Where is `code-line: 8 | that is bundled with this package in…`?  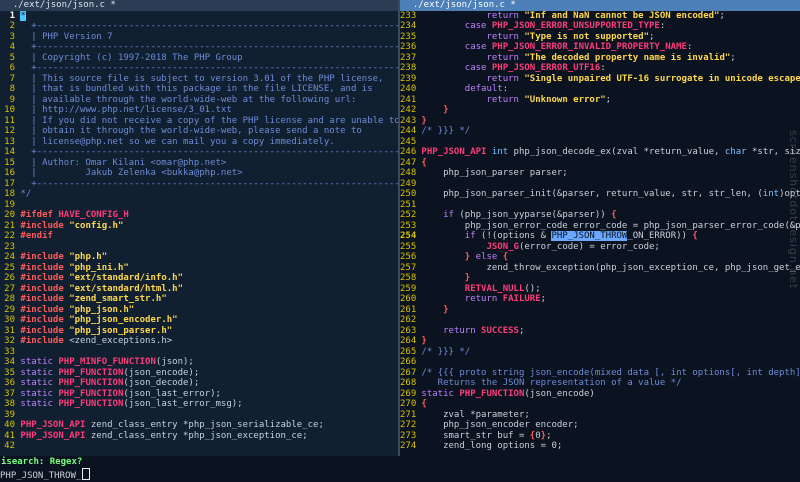 code-line: 8 | that is bundled with this package in… is located at coordinates (199, 89).